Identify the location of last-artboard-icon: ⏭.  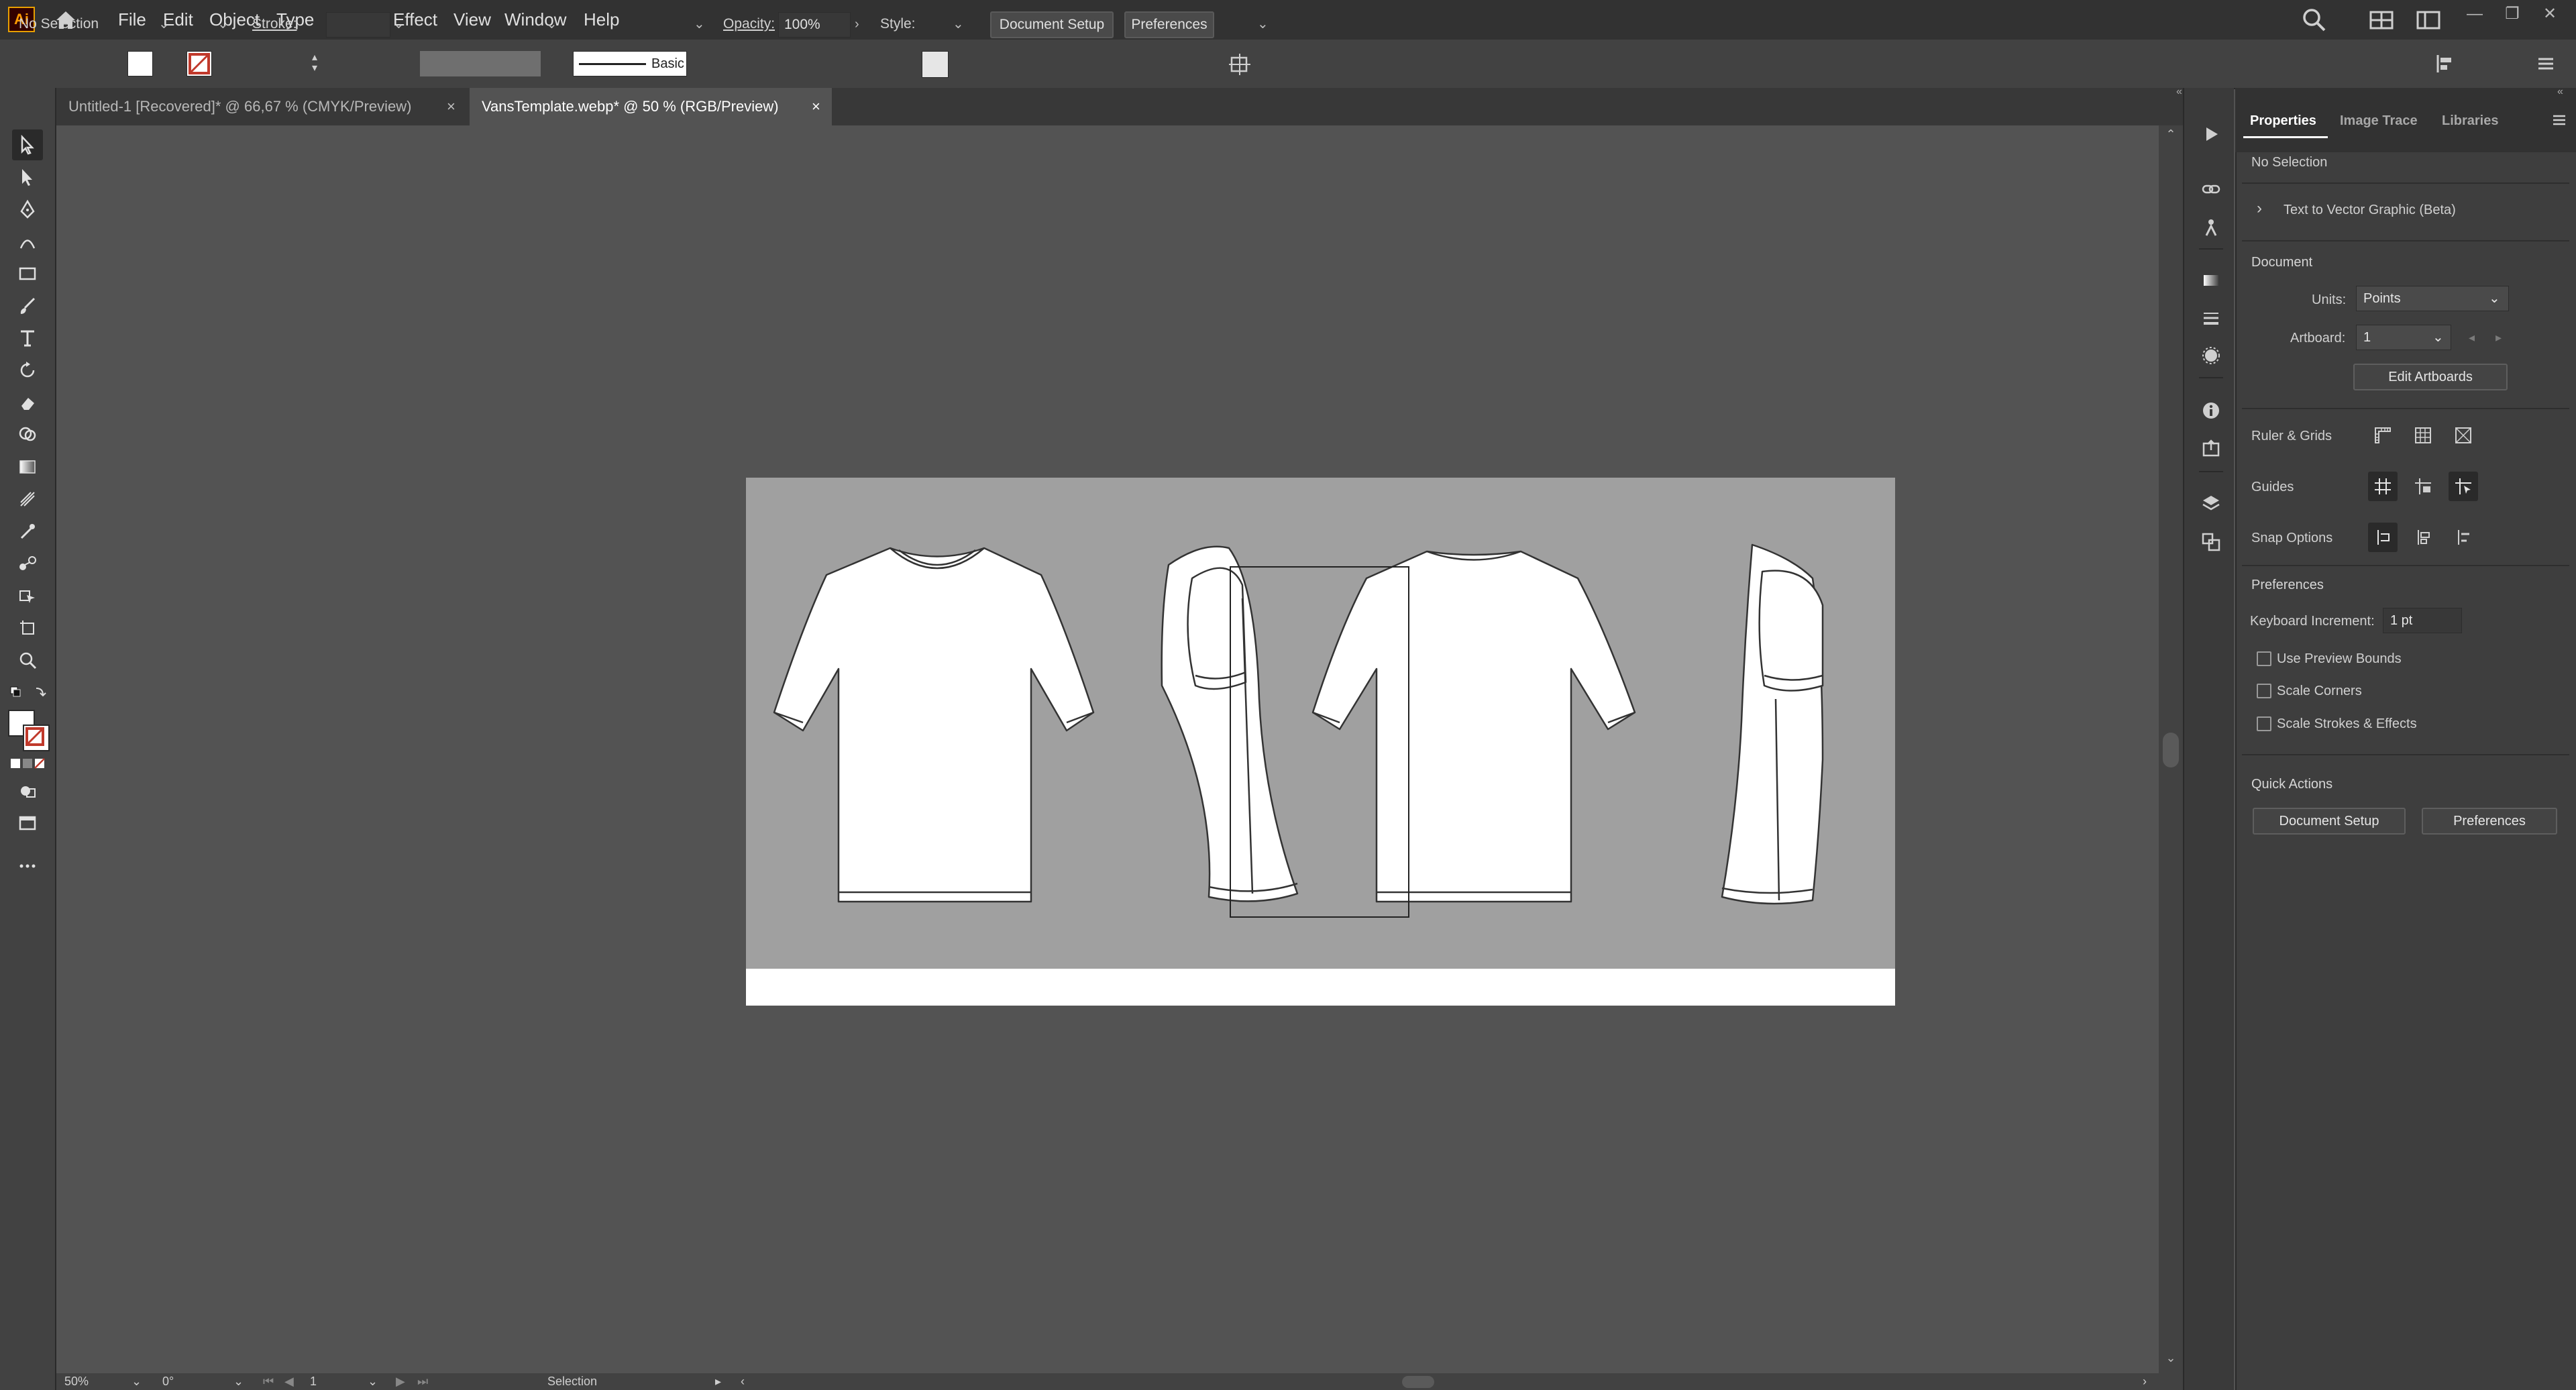
(422, 1382).